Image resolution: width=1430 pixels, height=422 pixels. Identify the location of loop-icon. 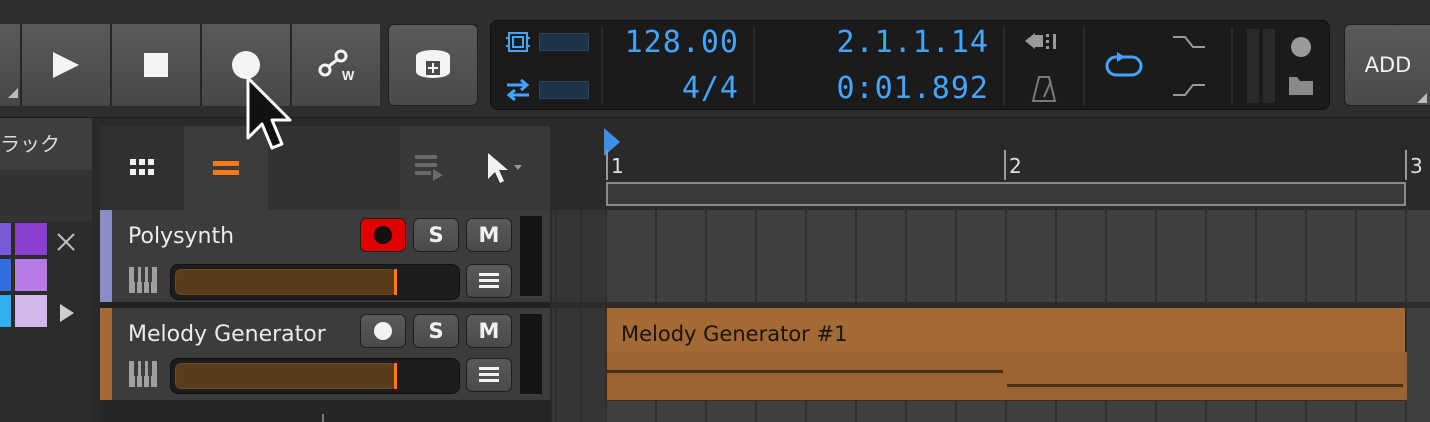
(1125, 66).